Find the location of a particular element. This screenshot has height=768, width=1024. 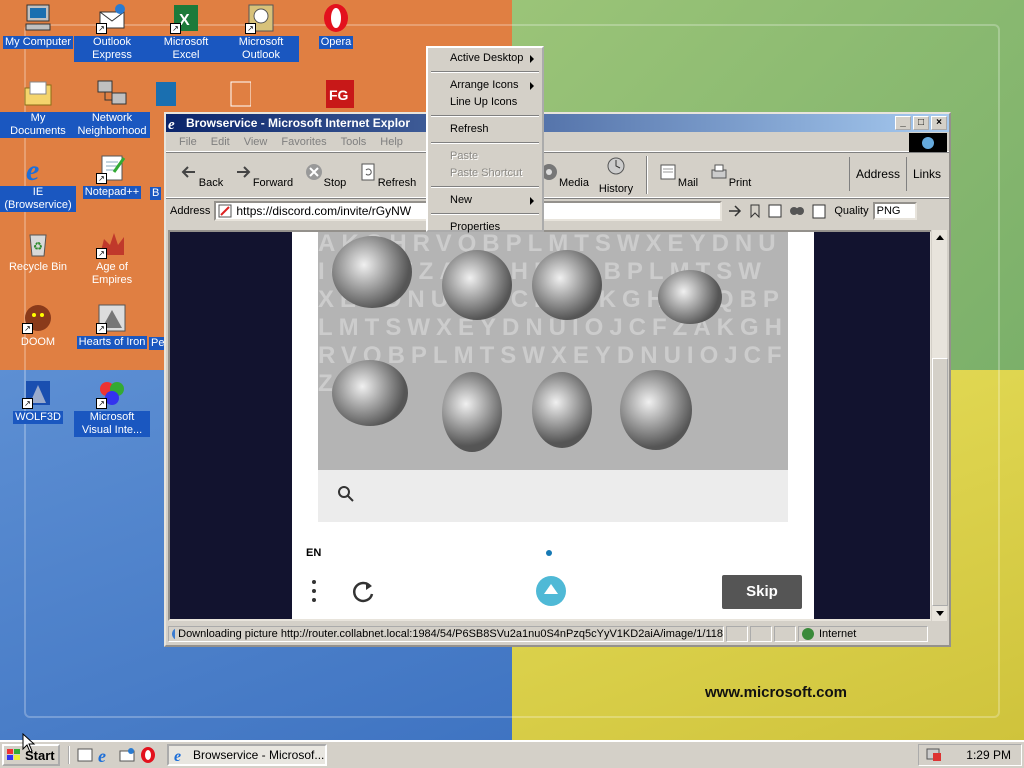

menu-favorites: Favorites is located at coordinates (303, 142).